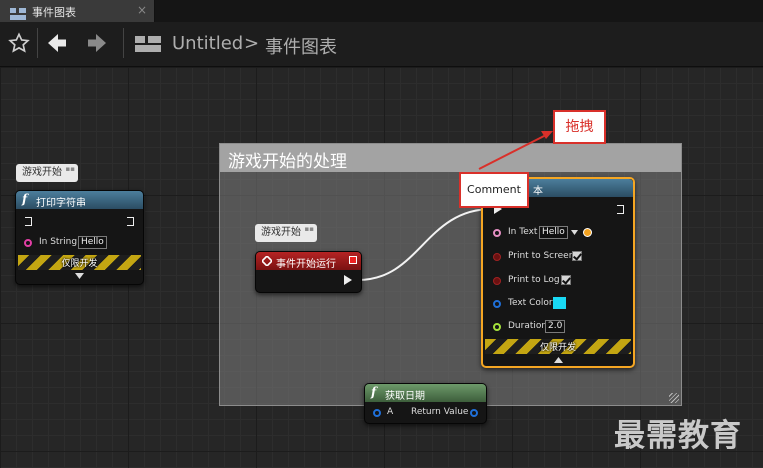  Describe the element at coordinates (301, 47) in the screenshot. I see `breadcrumb-current: 事件图表` at that location.